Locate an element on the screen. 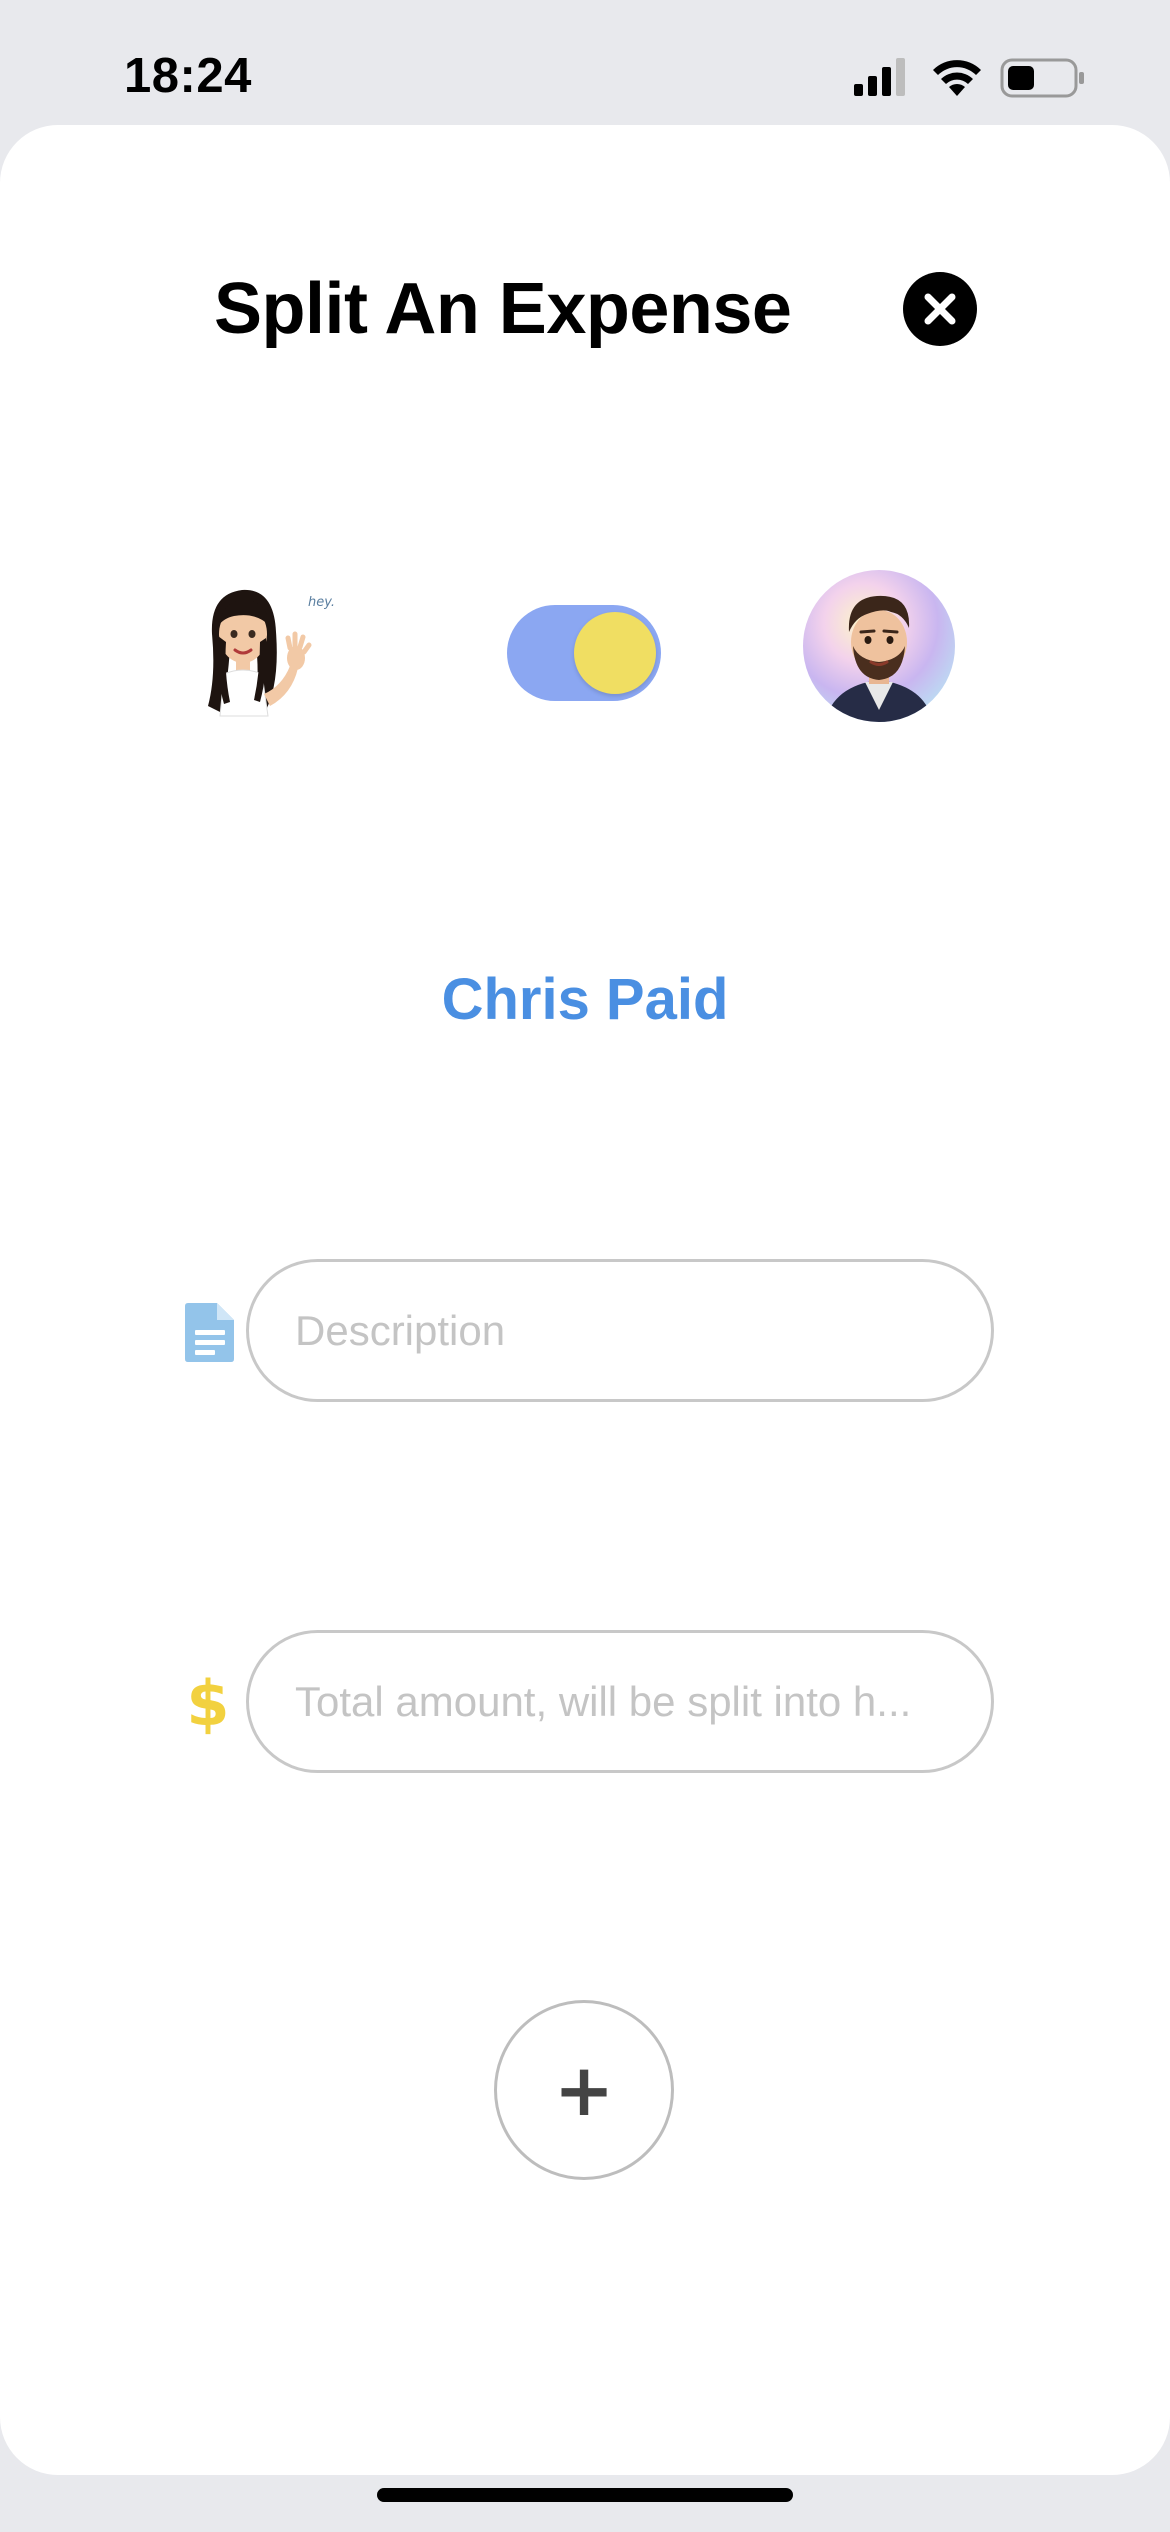 The image size is (1170, 2532). female-memoji-avatar: hey. is located at coordinates (275, 661).